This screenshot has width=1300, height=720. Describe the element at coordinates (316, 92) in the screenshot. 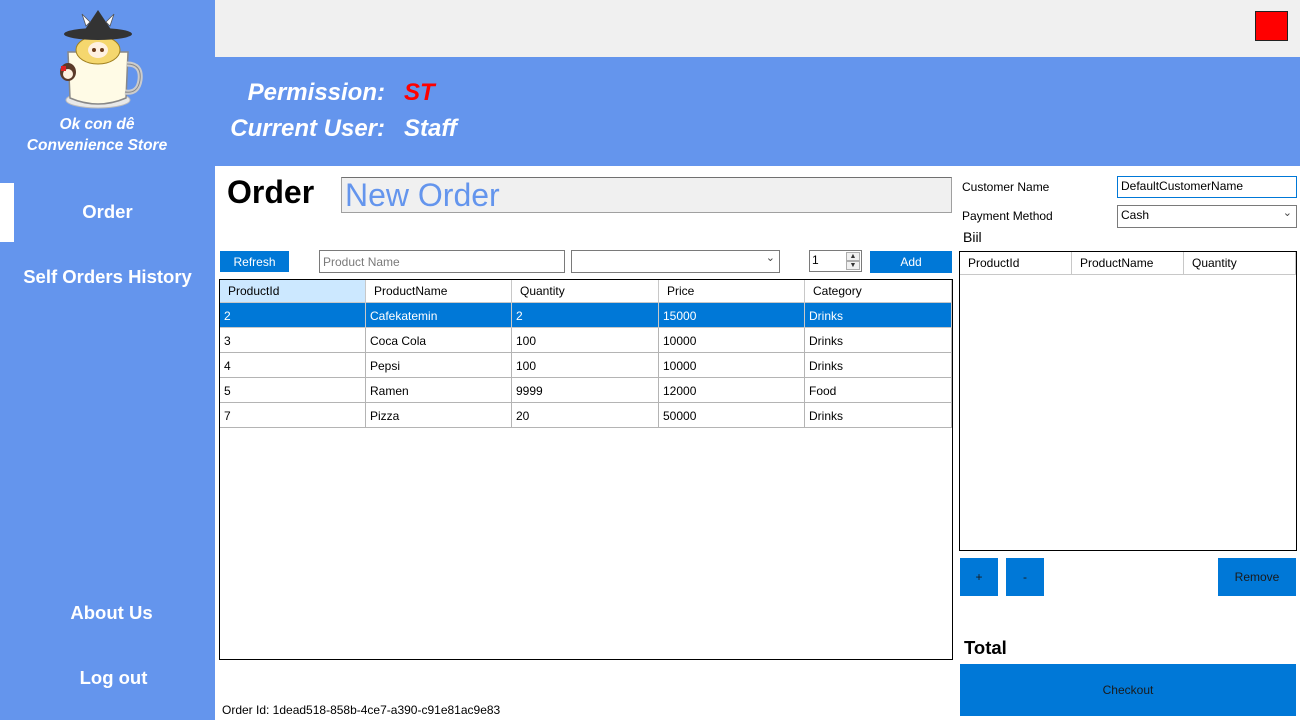

I see `permission-label: Permission:` at that location.